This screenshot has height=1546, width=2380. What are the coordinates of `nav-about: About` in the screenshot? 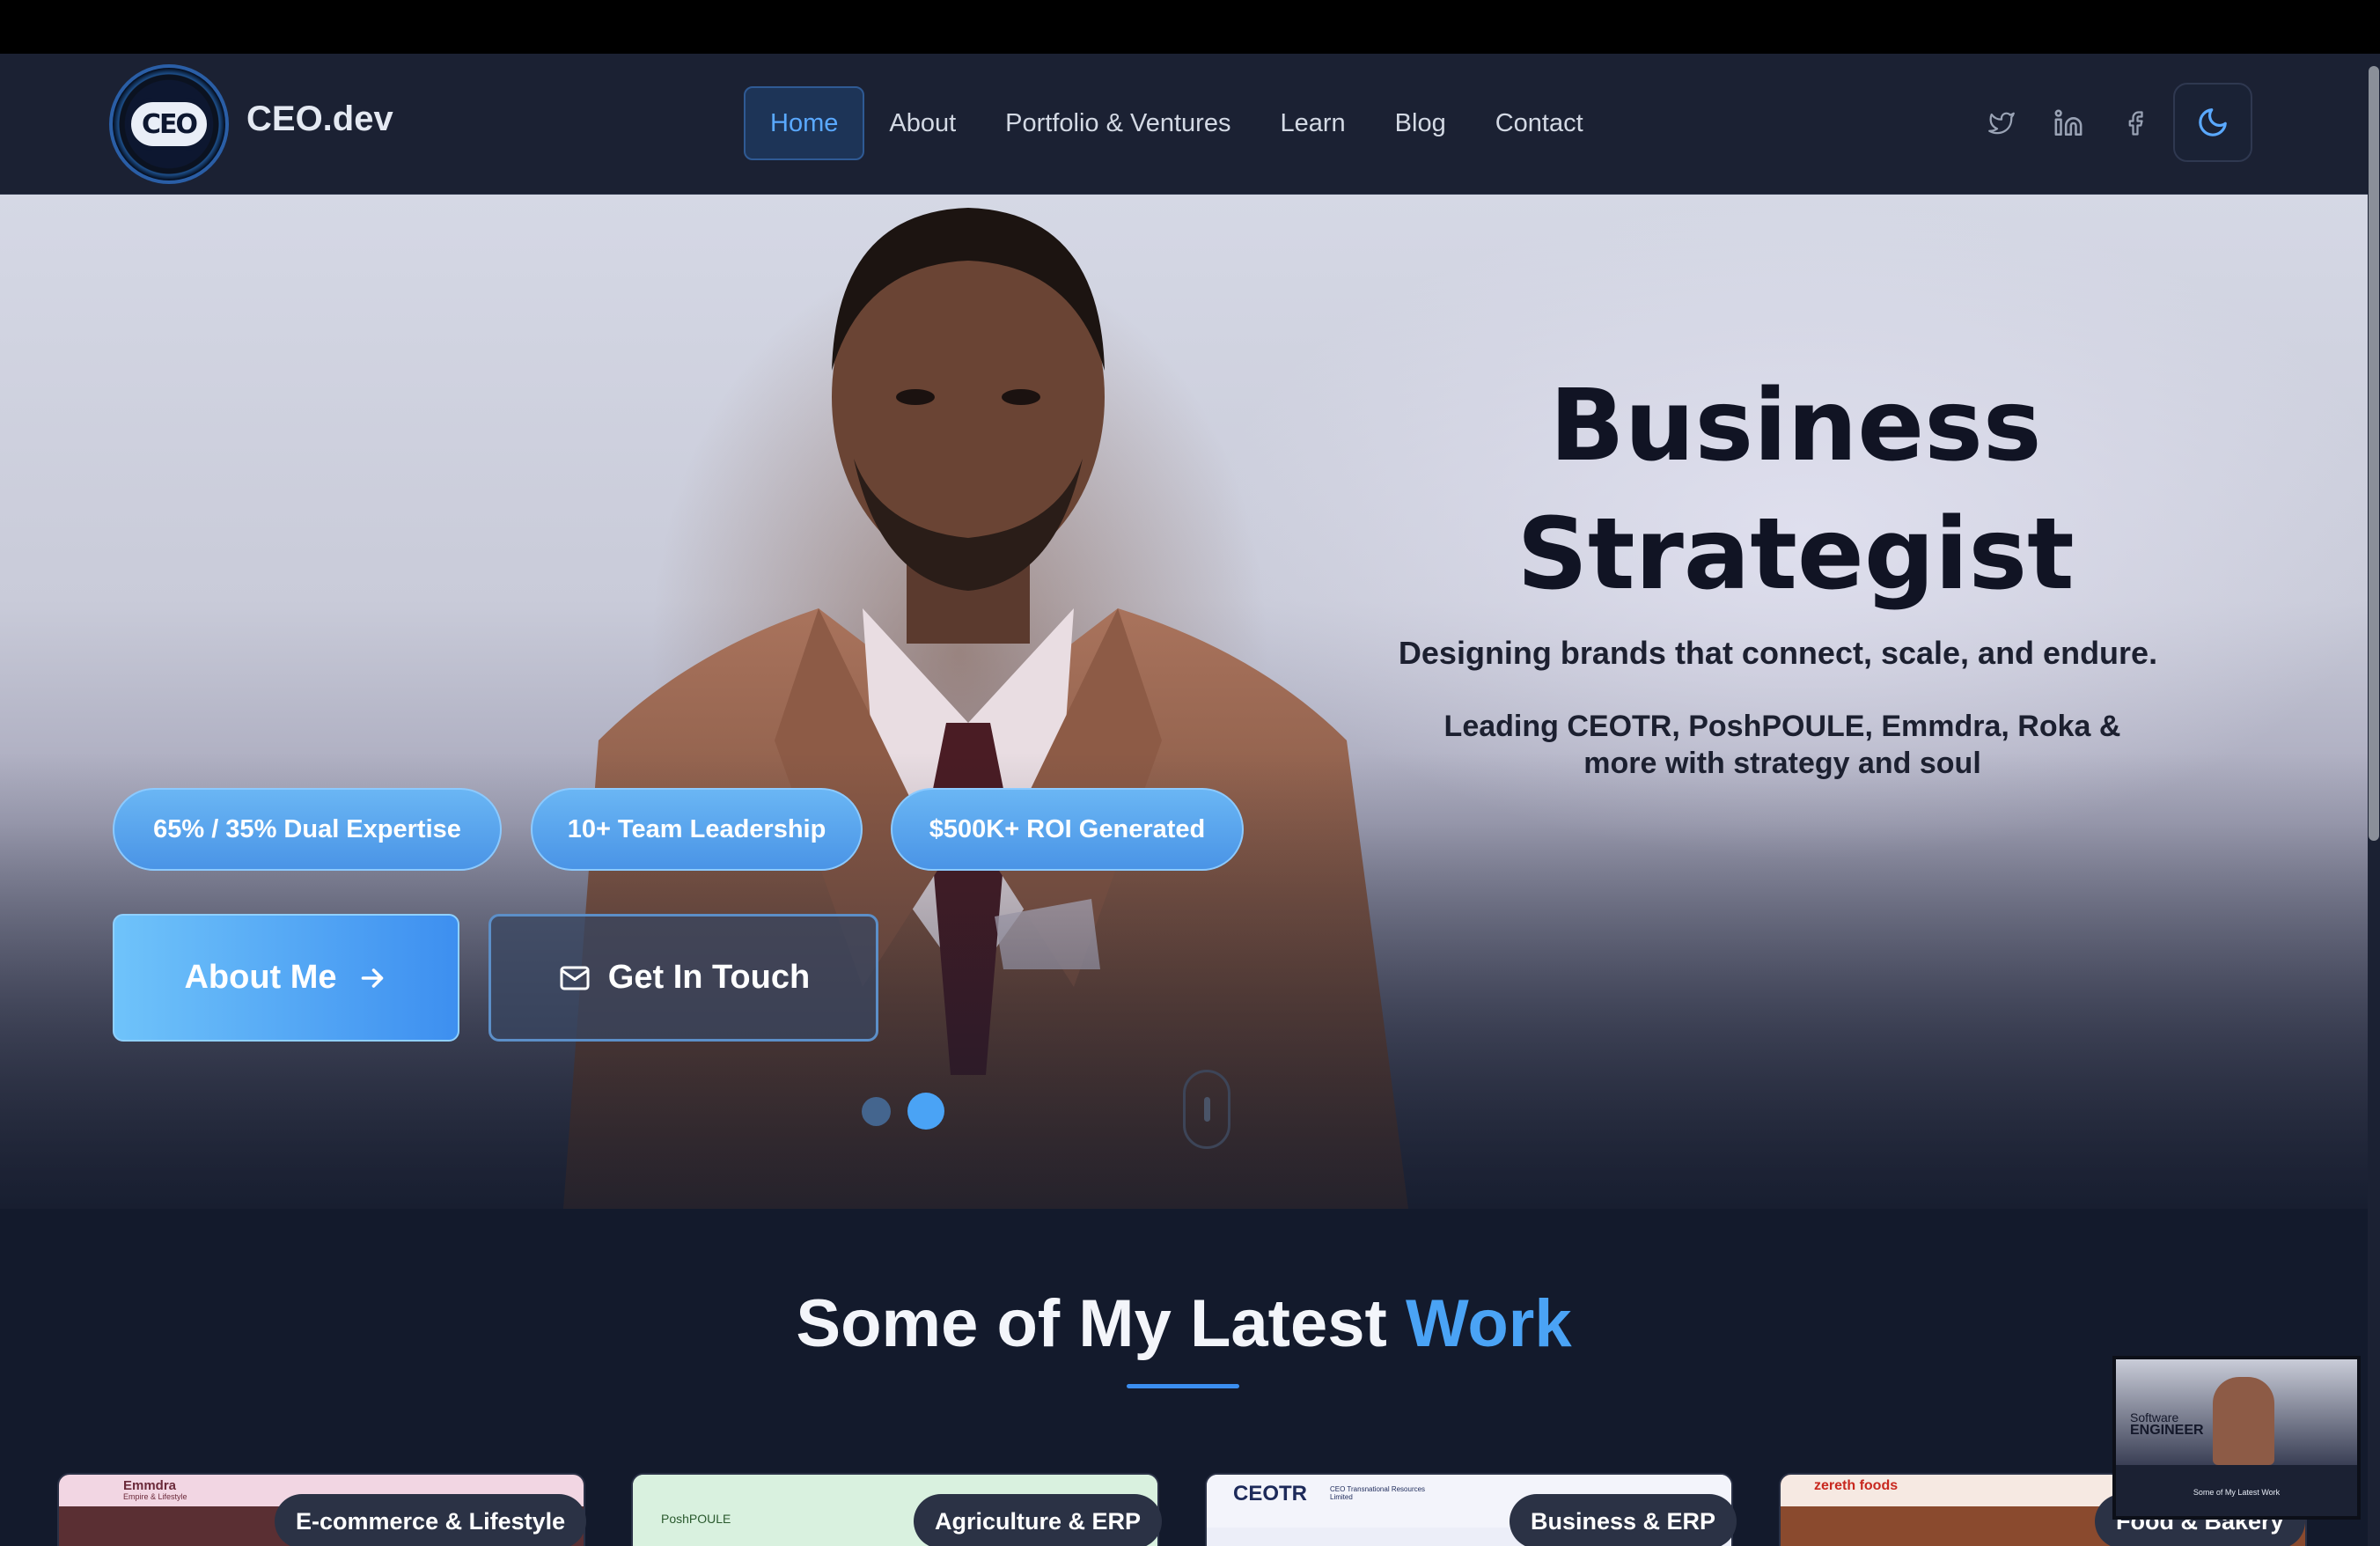 It's located at (922, 123).